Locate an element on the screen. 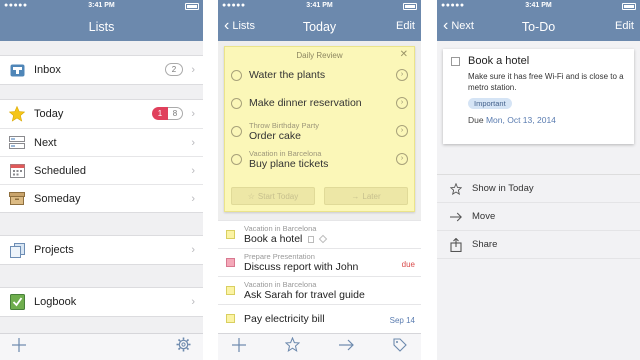 The width and height of the screenshot is (640, 360). task-title: Ask Sarah for travel guide is located at coordinates (304, 295).